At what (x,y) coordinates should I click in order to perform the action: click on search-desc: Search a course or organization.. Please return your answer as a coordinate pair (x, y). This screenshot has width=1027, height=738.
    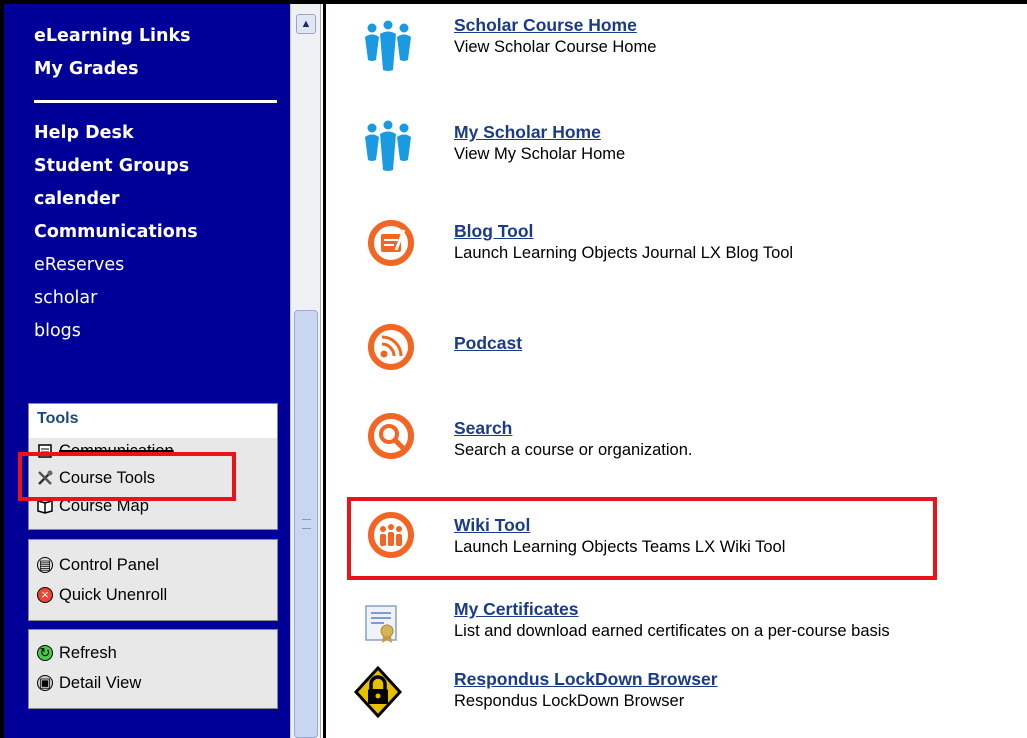
    Looking at the image, I should click on (573, 450).